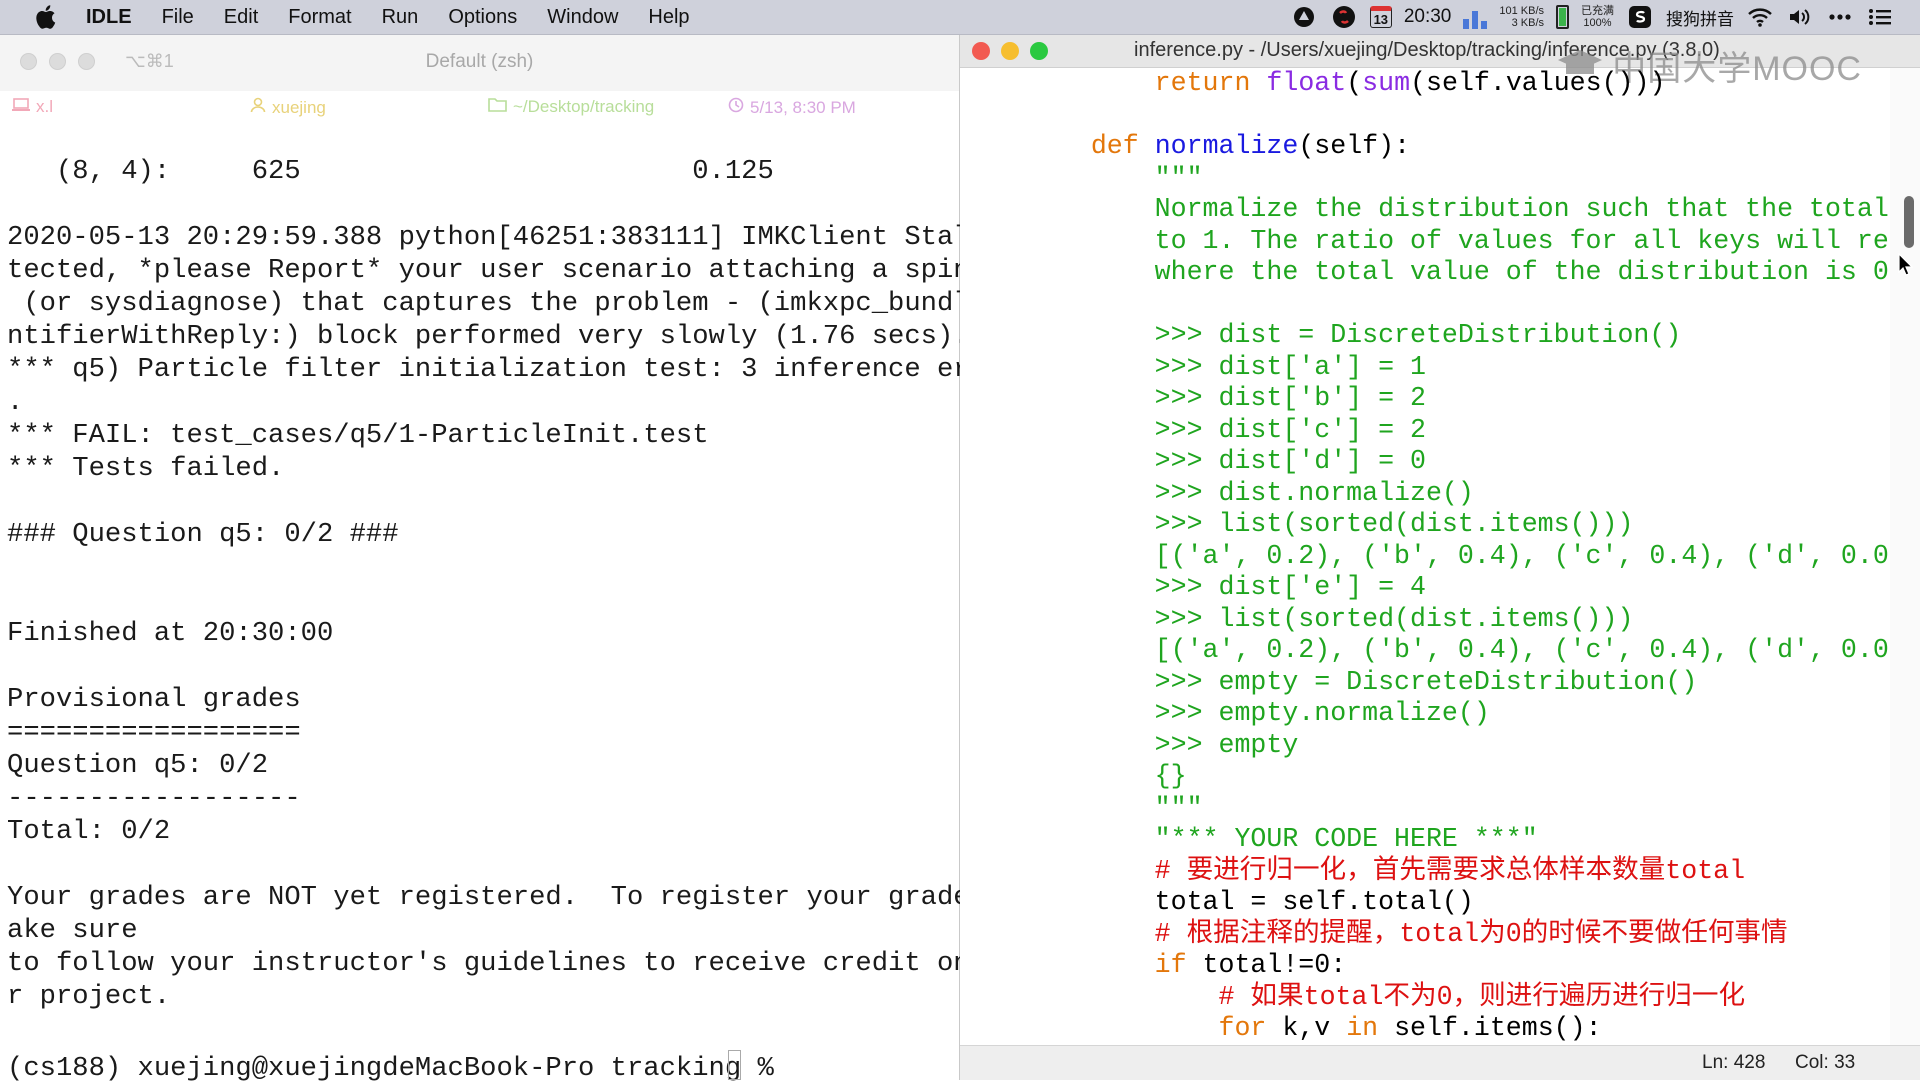  What do you see at coordinates (1354, 146) in the screenshot?
I see `code-token: (self):` at bounding box center [1354, 146].